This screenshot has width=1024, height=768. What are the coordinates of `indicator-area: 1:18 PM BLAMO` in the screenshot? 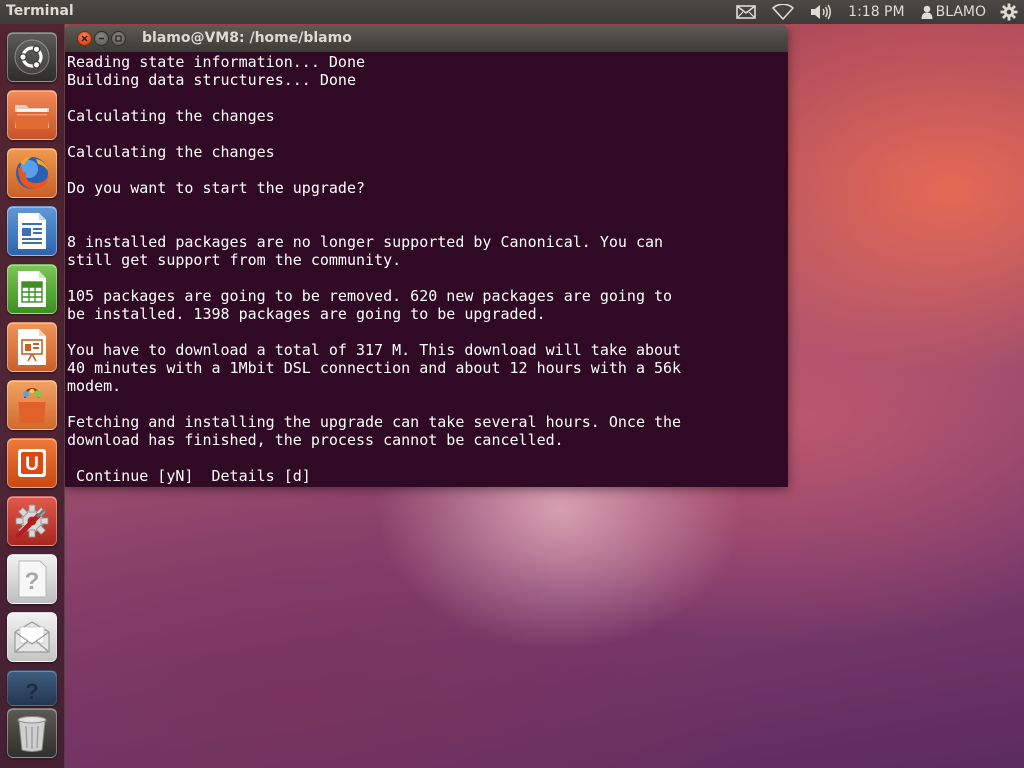 It's located at (876, 12).